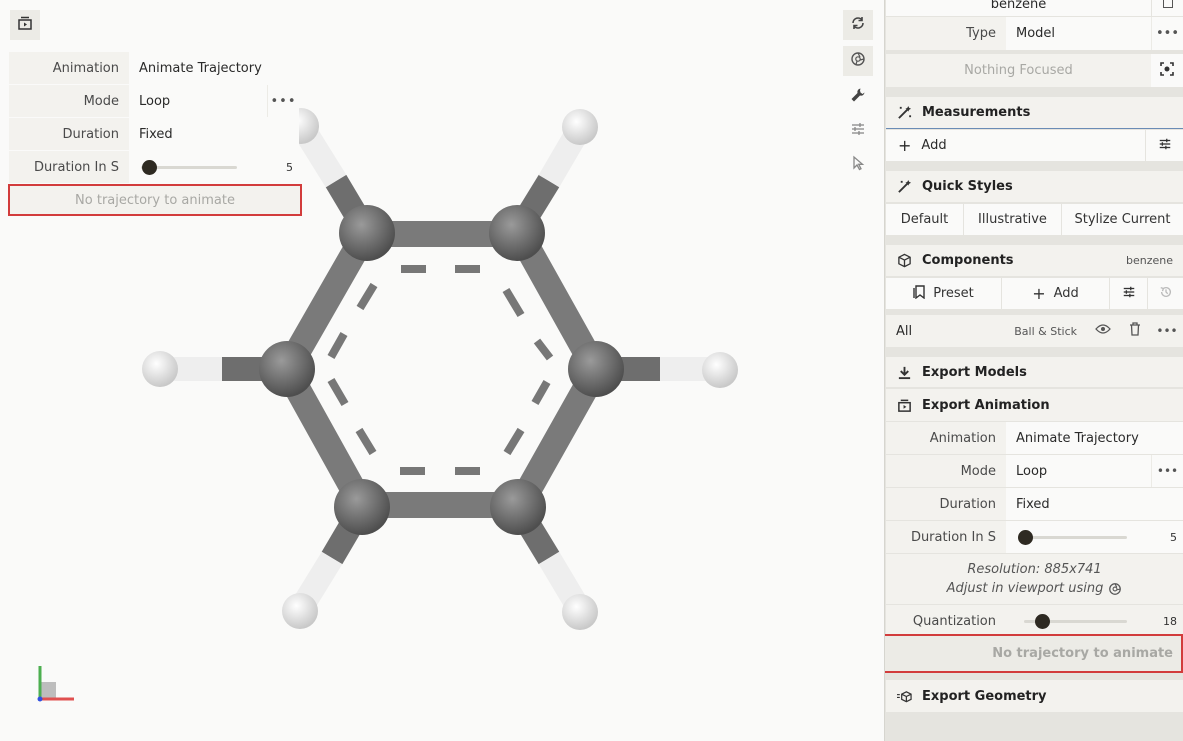 The image size is (1183, 741). Describe the element at coordinates (904, 261) in the screenshot. I see `cube-icon` at that location.